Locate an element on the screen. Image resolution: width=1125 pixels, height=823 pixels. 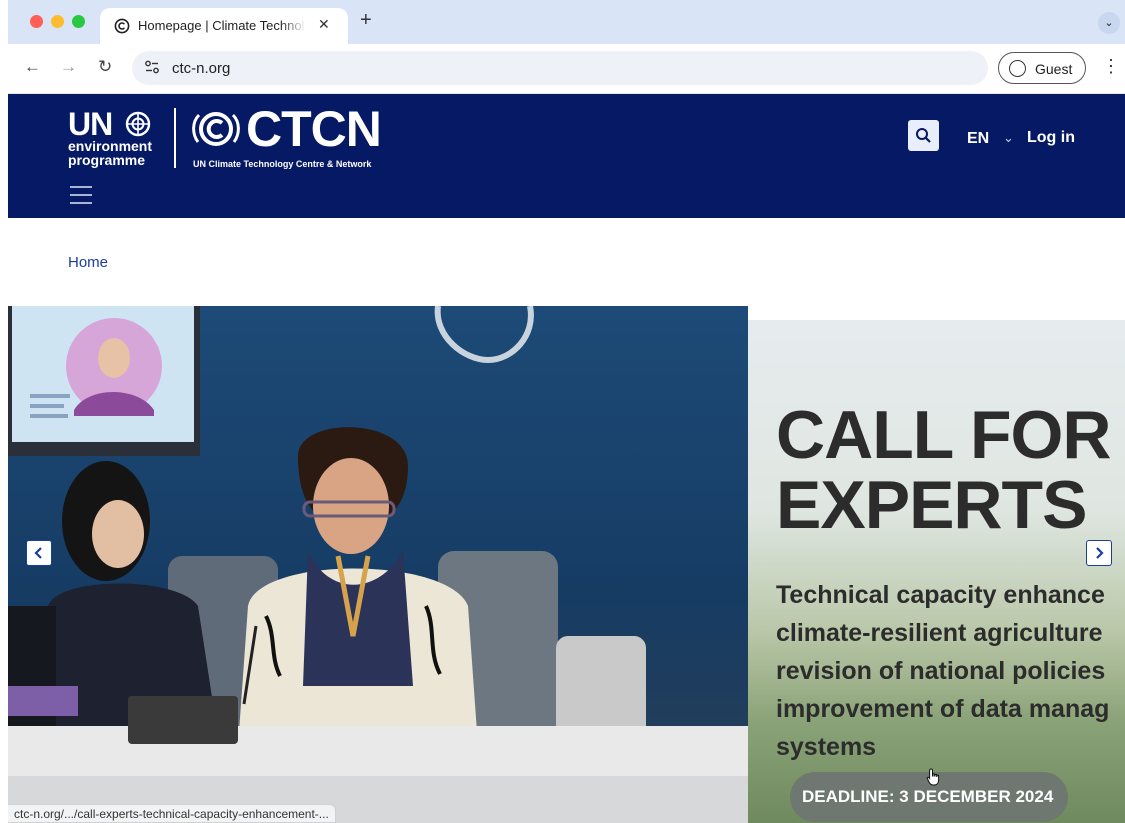
chevron-left-icon is located at coordinates (38, 553).